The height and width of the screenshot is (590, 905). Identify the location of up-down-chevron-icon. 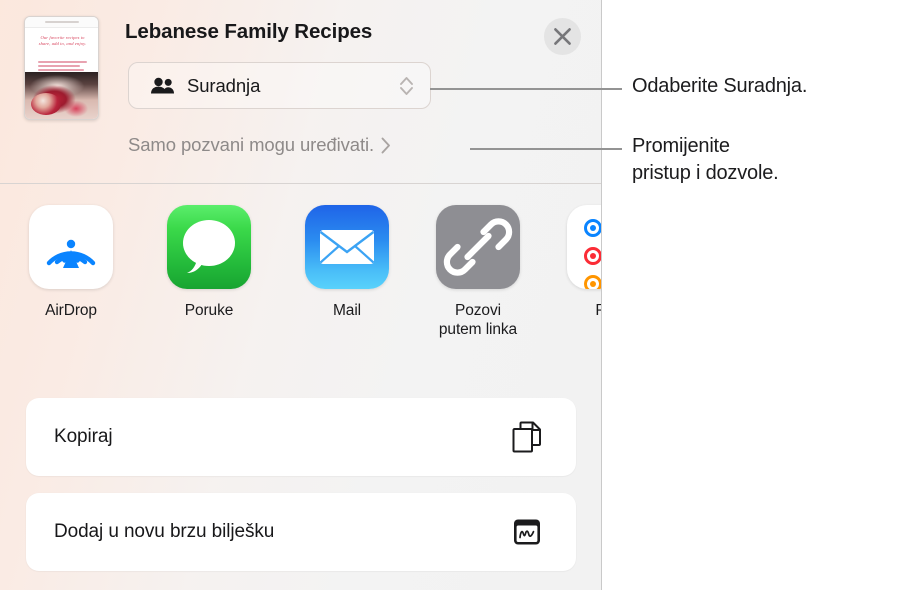
(406, 86).